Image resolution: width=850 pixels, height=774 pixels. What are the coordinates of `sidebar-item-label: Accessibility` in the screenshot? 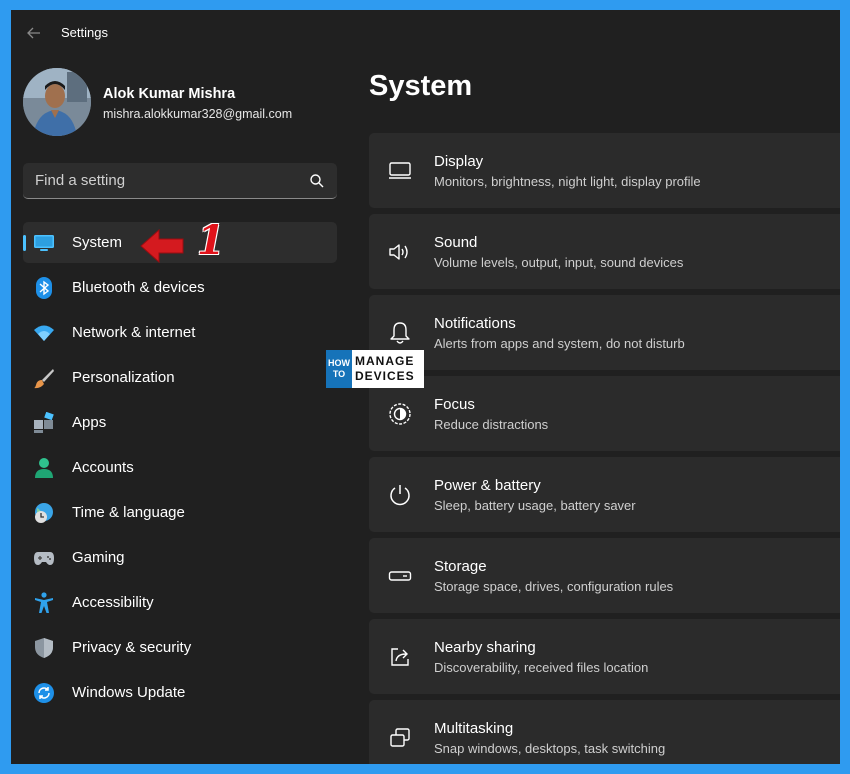 It's located at (113, 602).